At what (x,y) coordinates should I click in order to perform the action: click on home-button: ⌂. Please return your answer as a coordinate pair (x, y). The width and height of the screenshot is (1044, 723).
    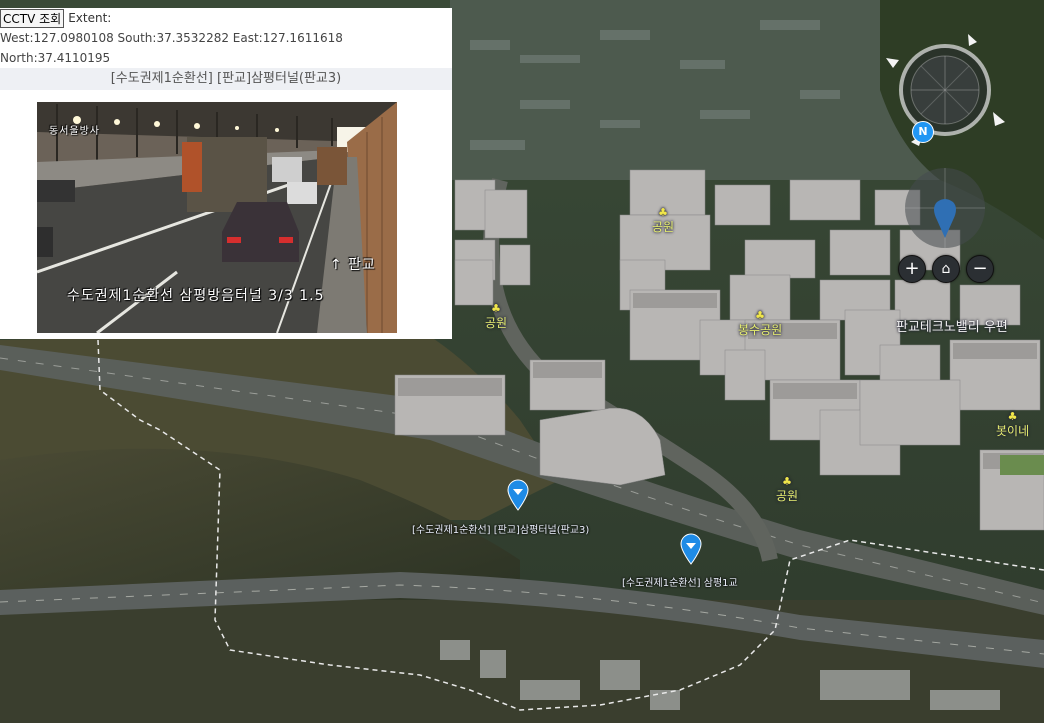
    Looking at the image, I should click on (946, 269).